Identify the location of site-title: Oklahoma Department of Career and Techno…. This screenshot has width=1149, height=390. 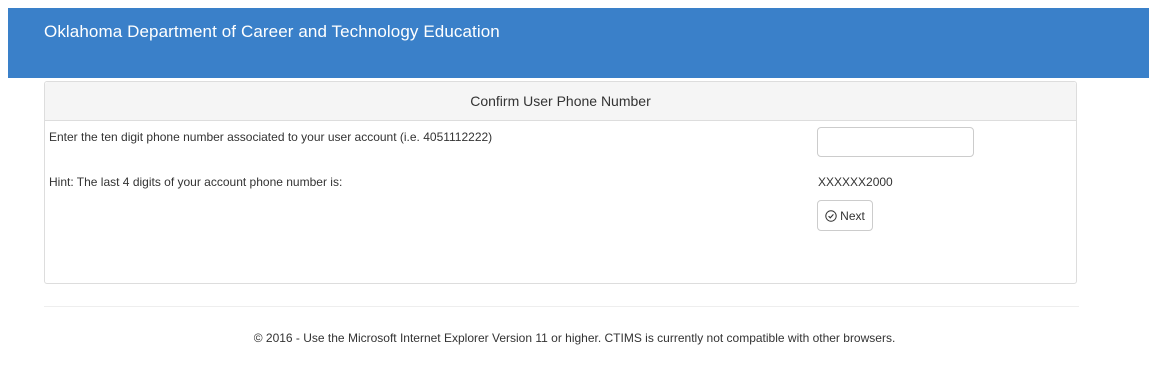
(272, 31).